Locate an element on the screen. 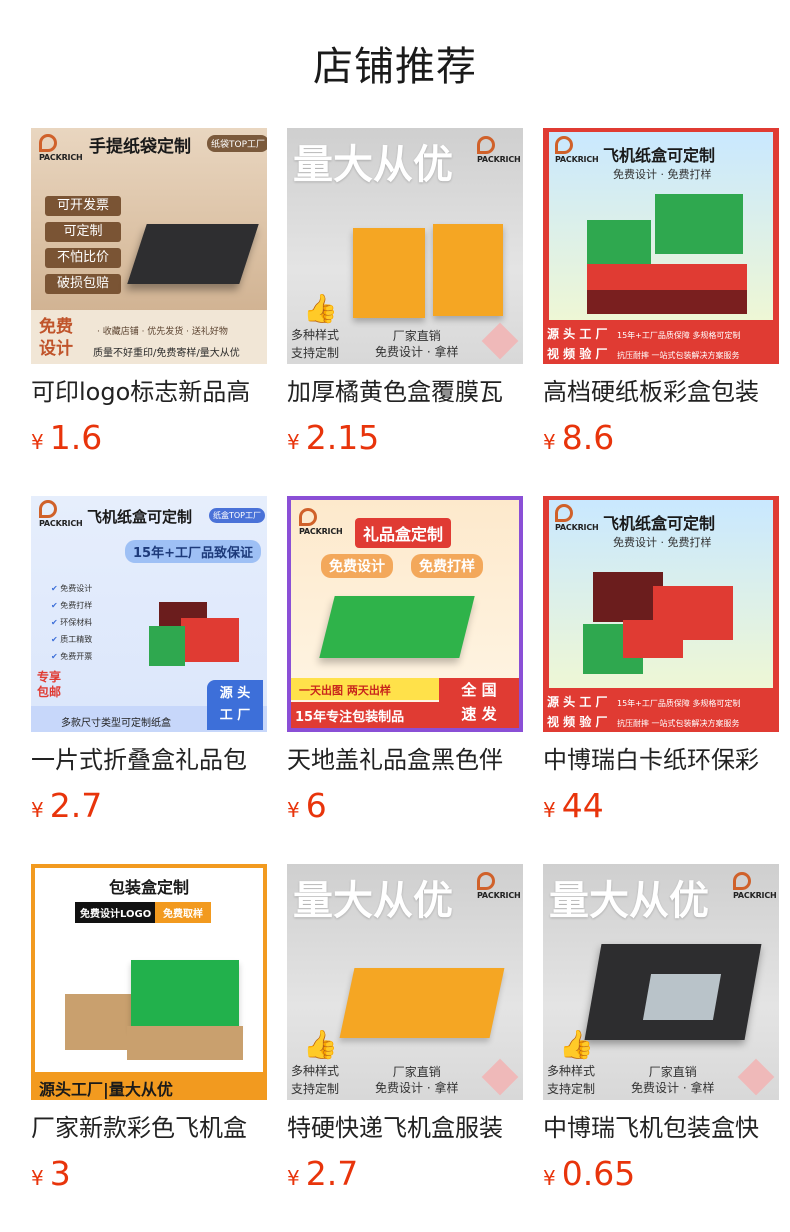  price-value: 2.7 is located at coordinates (332, 1173).